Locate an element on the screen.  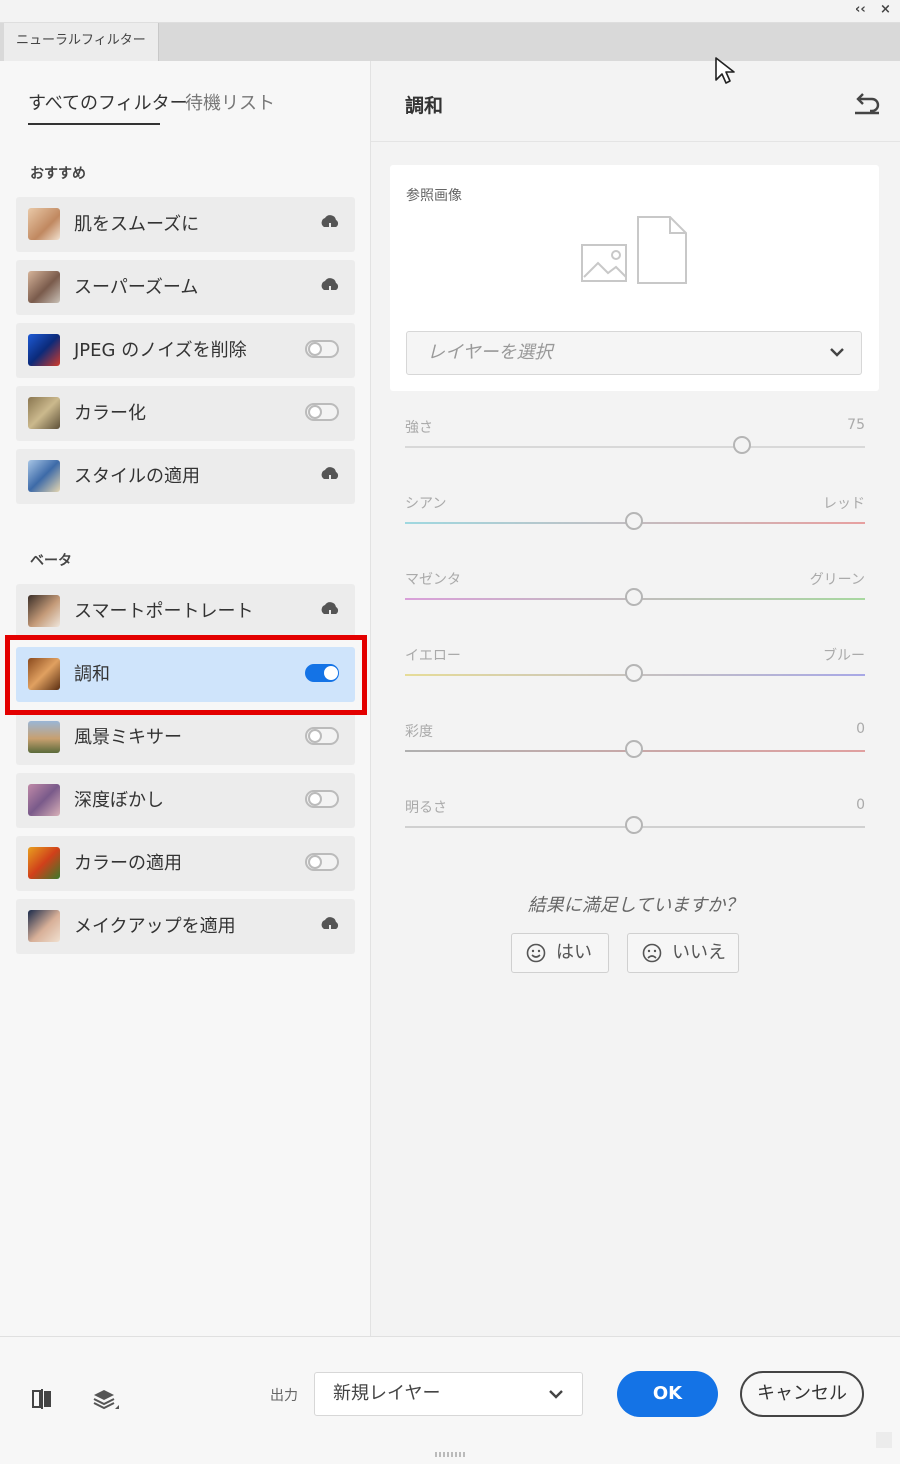
output-select-value: 新規レイヤー is located at coordinates (387, 1393).